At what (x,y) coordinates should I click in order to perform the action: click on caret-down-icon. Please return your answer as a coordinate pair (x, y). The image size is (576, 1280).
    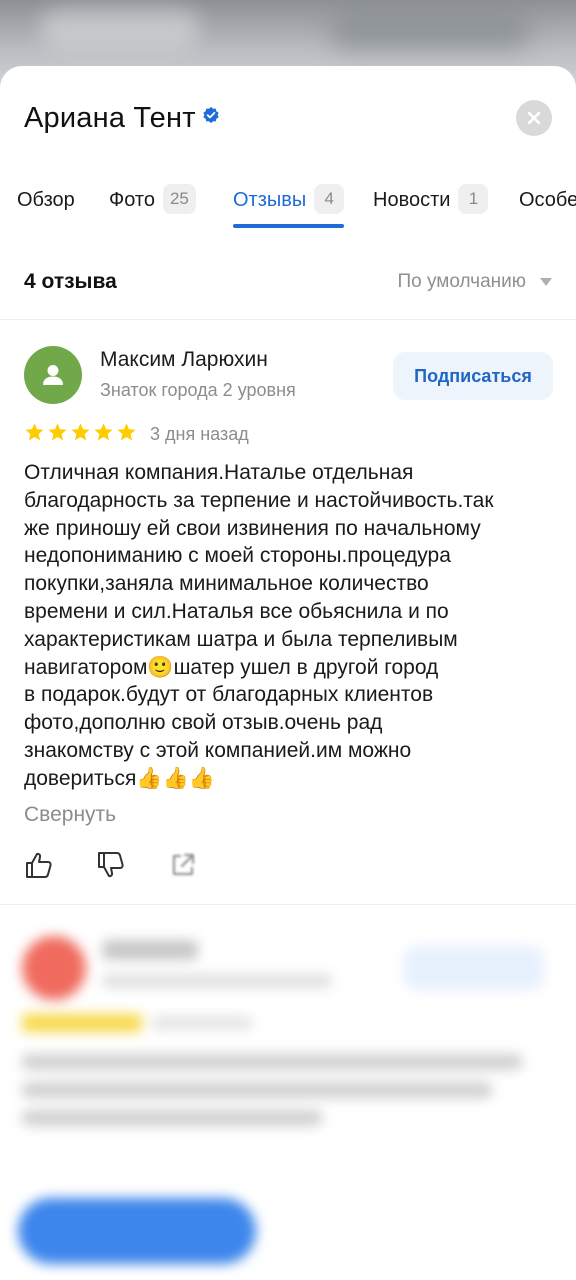
    Looking at the image, I should click on (546, 282).